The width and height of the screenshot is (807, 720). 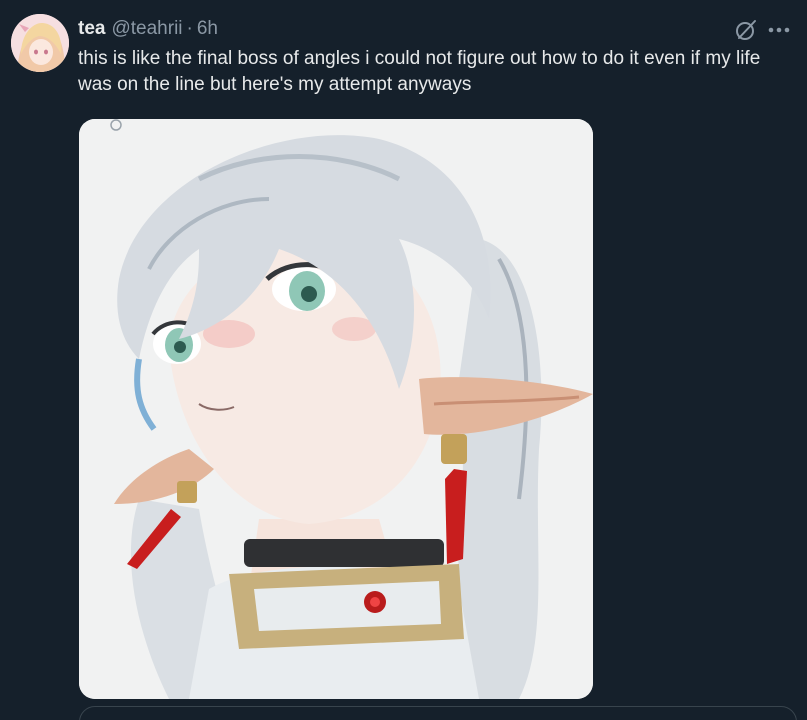 What do you see at coordinates (438, 713) in the screenshot?
I see `next-content-card` at bounding box center [438, 713].